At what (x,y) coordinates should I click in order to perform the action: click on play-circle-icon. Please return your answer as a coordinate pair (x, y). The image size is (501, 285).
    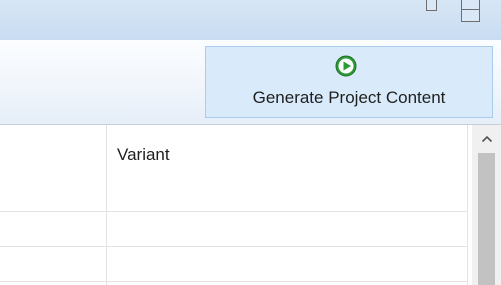
    Looking at the image, I should click on (346, 66).